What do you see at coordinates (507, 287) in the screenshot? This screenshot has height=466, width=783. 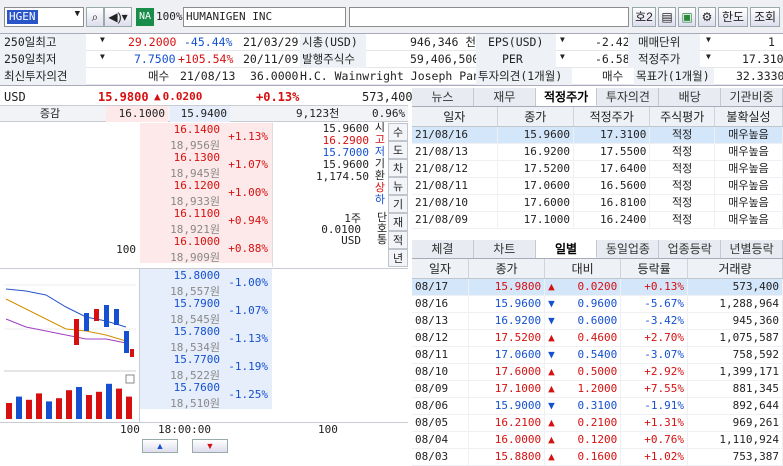 I see `close-cell: 15.9800` at bounding box center [507, 287].